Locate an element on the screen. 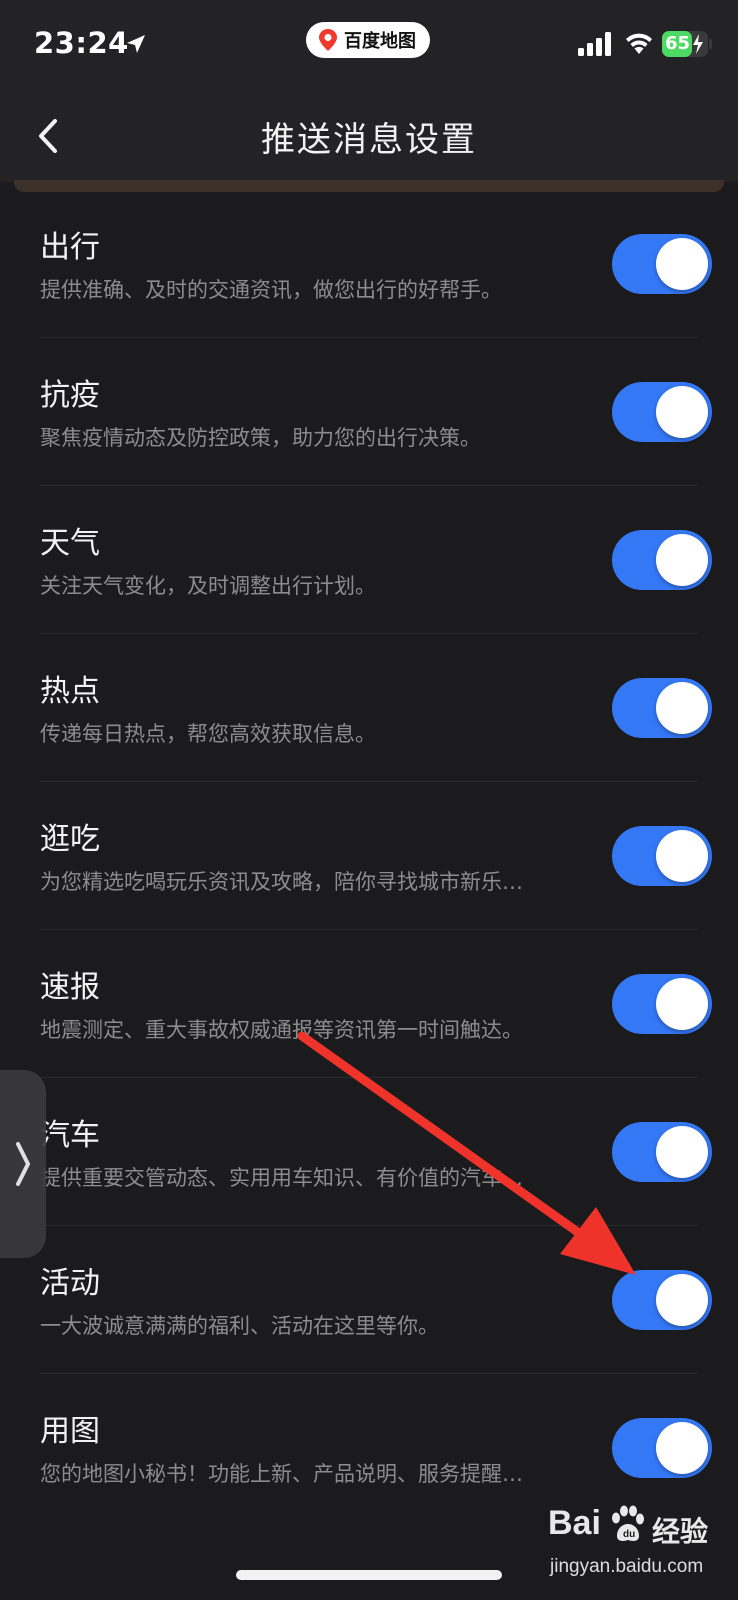 The height and width of the screenshot is (1600, 738). toggle-switch-food is located at coordinates (662, 856).